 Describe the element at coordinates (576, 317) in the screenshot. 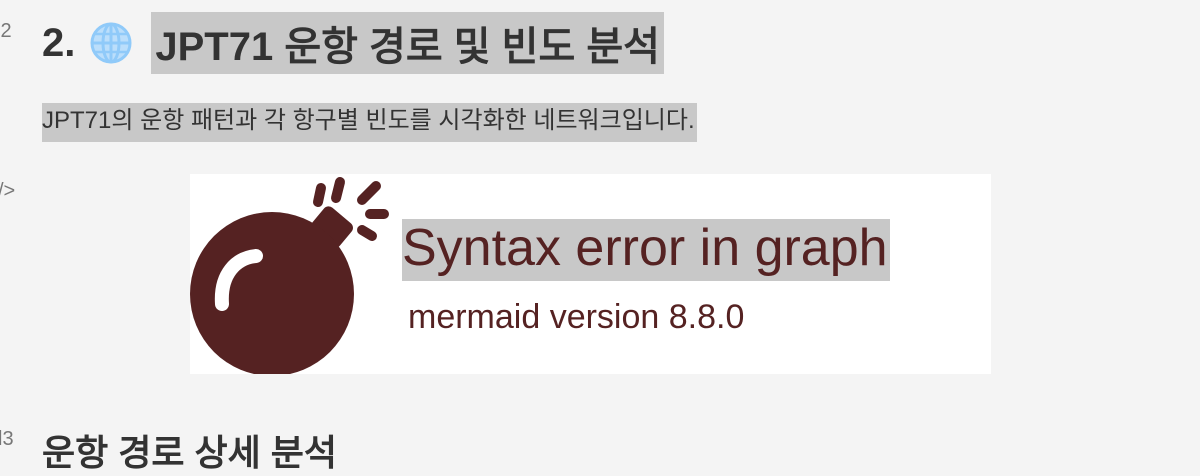

I see `error-version: mermaid version 8.8.0` at that location.